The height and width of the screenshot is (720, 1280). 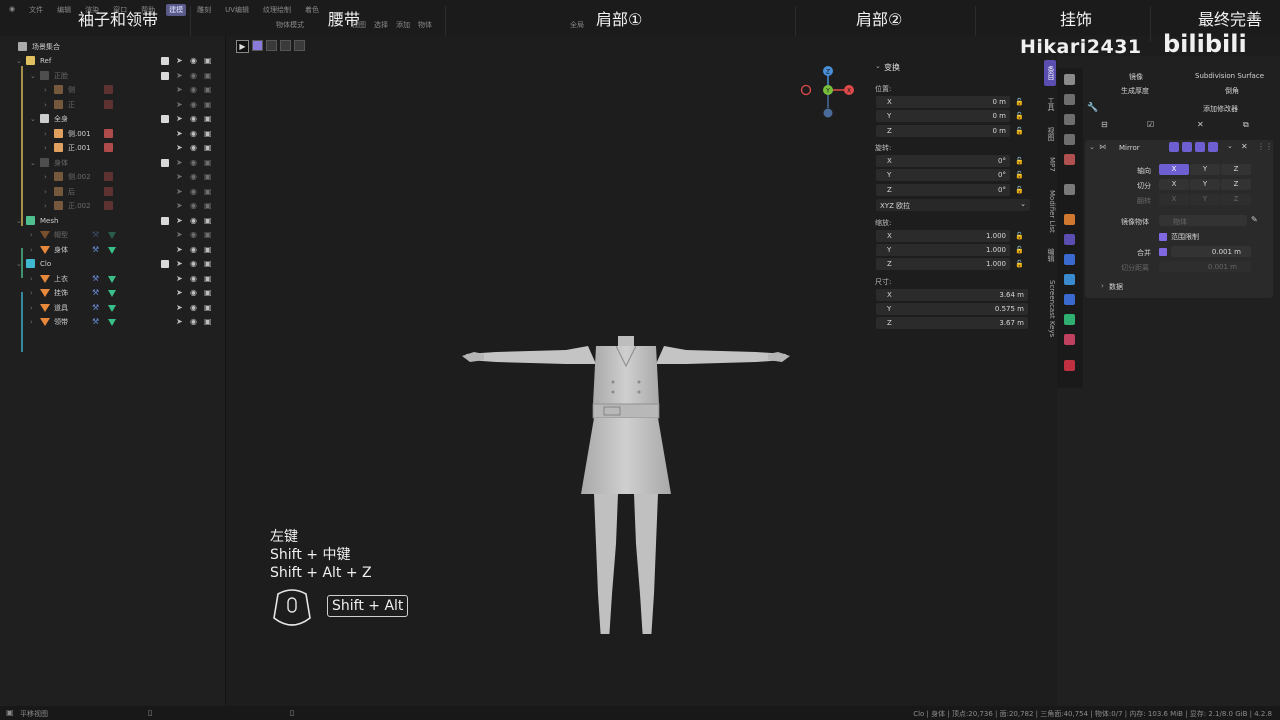 I want to click on copy-all-icon: ⧉, so click(x=1246, y=125).